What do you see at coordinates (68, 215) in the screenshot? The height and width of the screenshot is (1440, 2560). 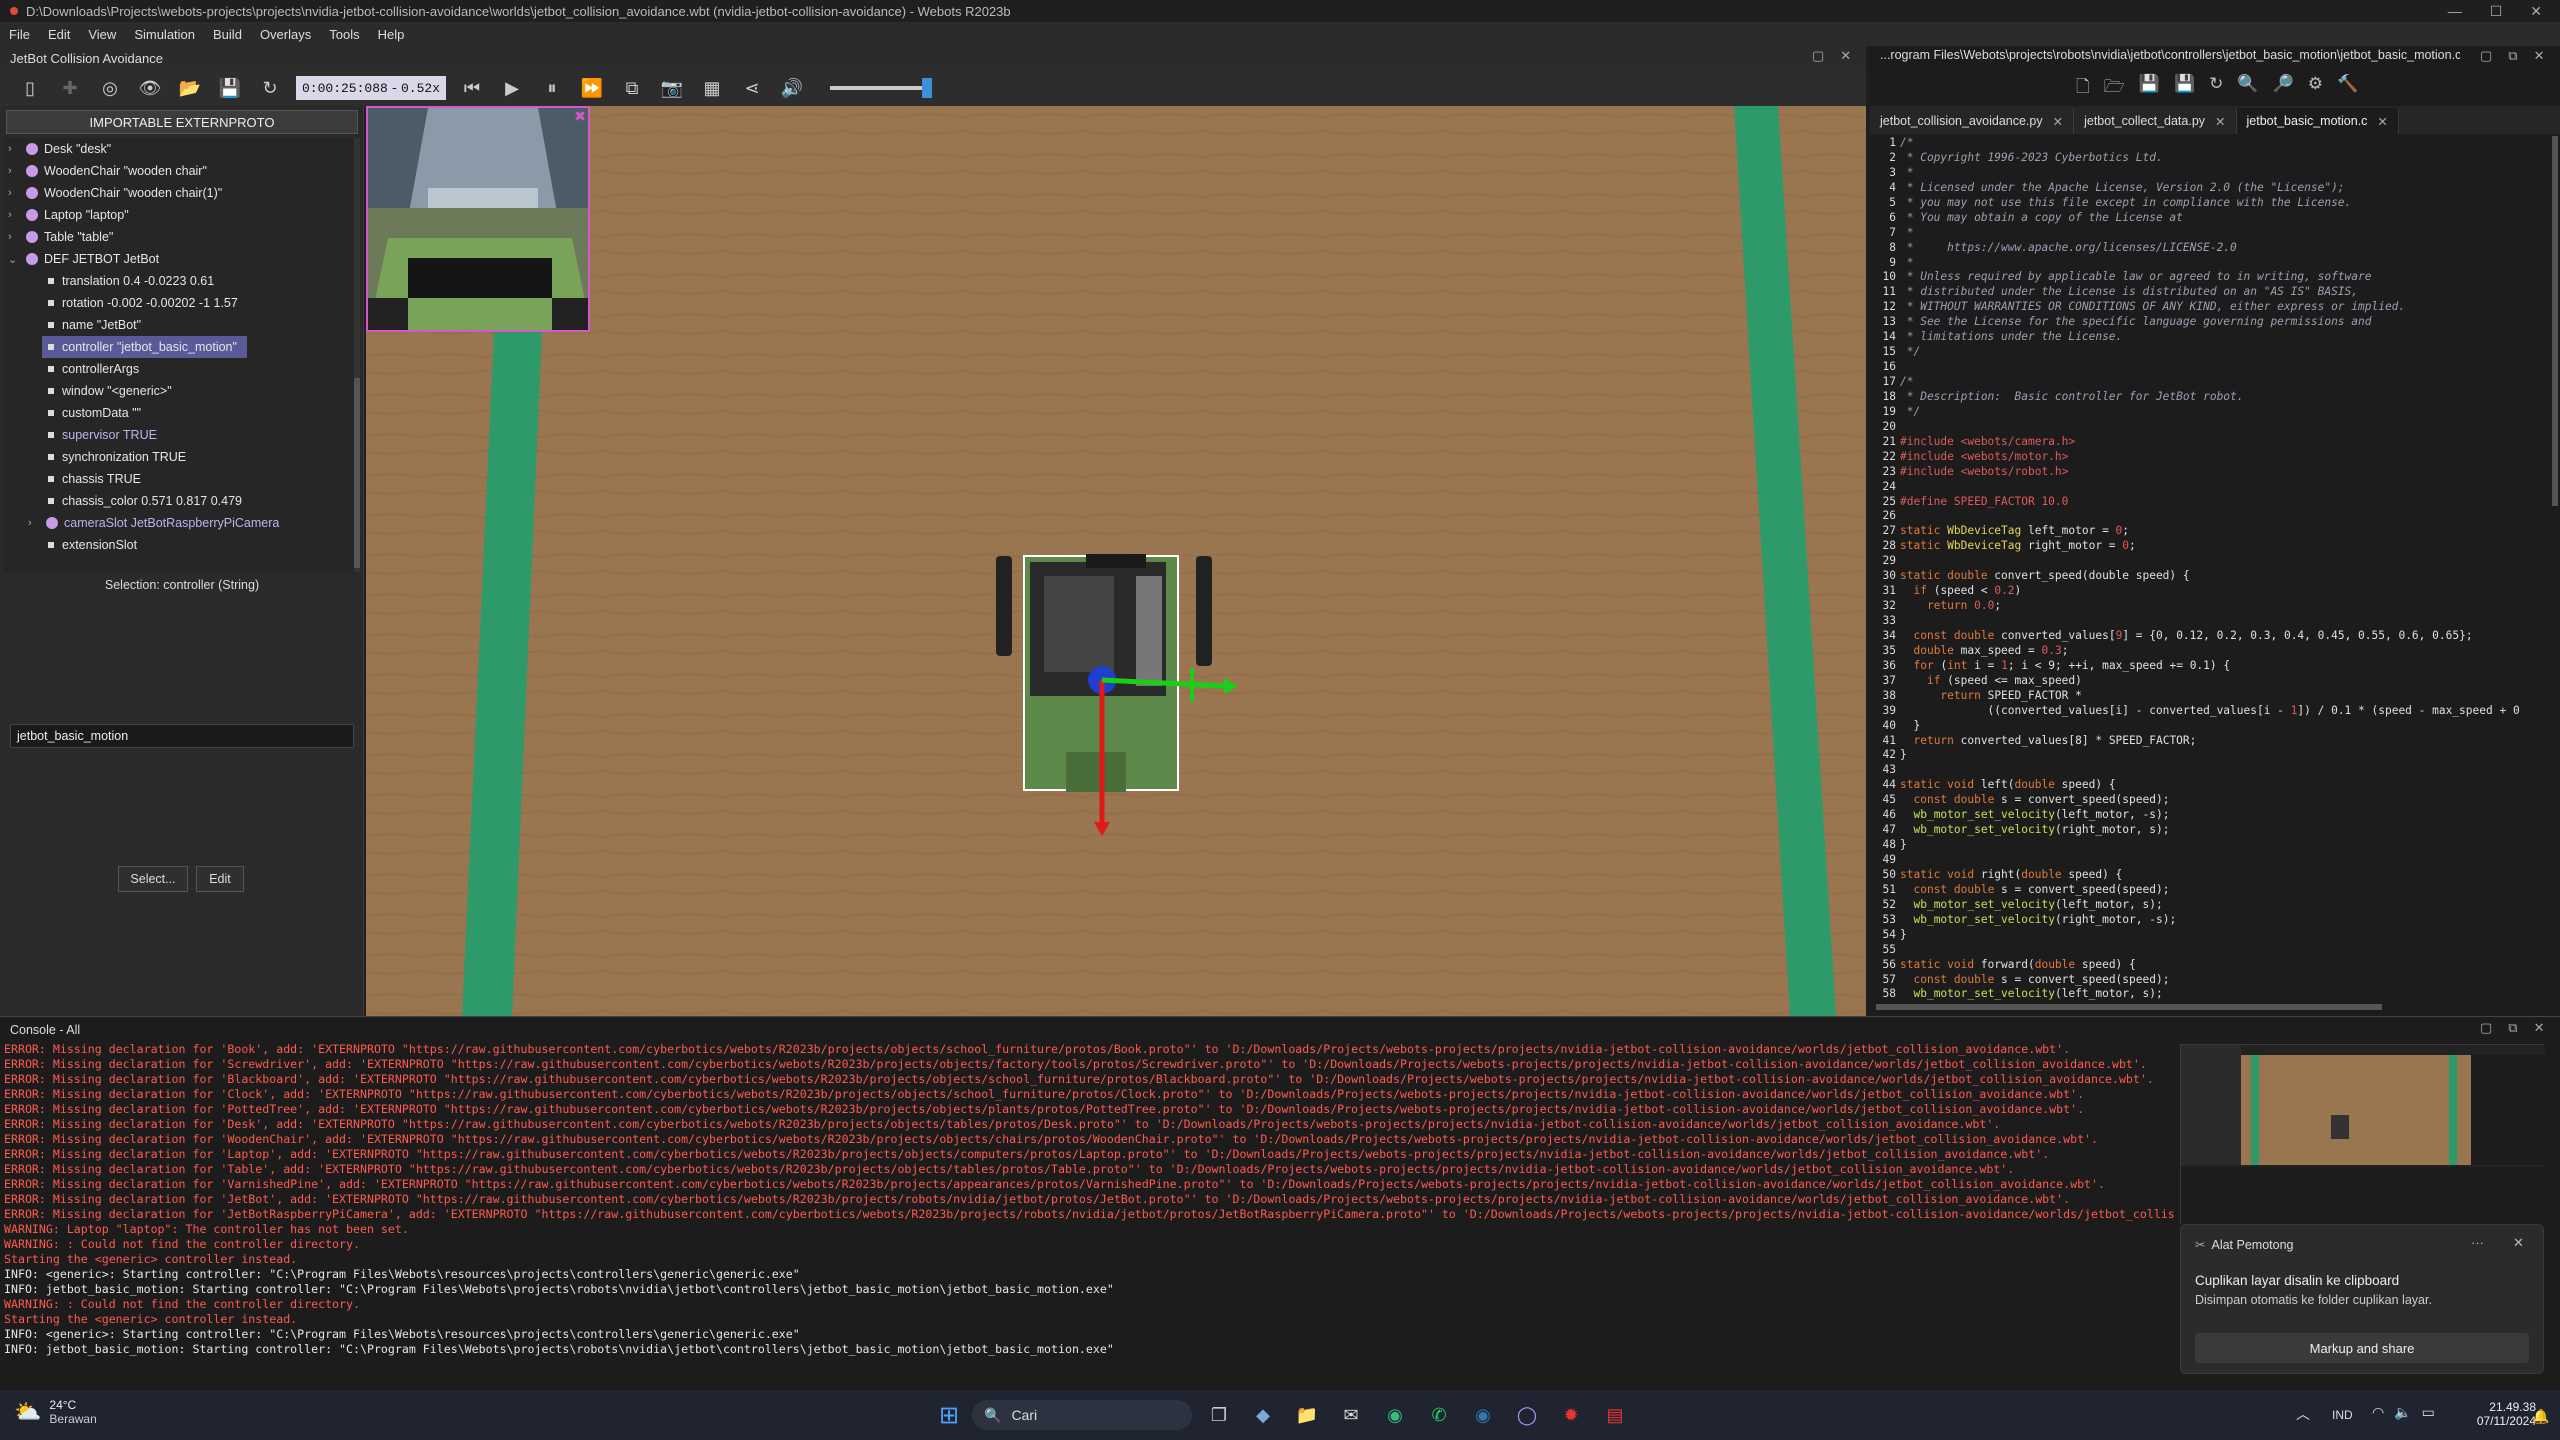 I see `scene-tree-item: › Laptop "laptop"` at bounding box center [68, 215].